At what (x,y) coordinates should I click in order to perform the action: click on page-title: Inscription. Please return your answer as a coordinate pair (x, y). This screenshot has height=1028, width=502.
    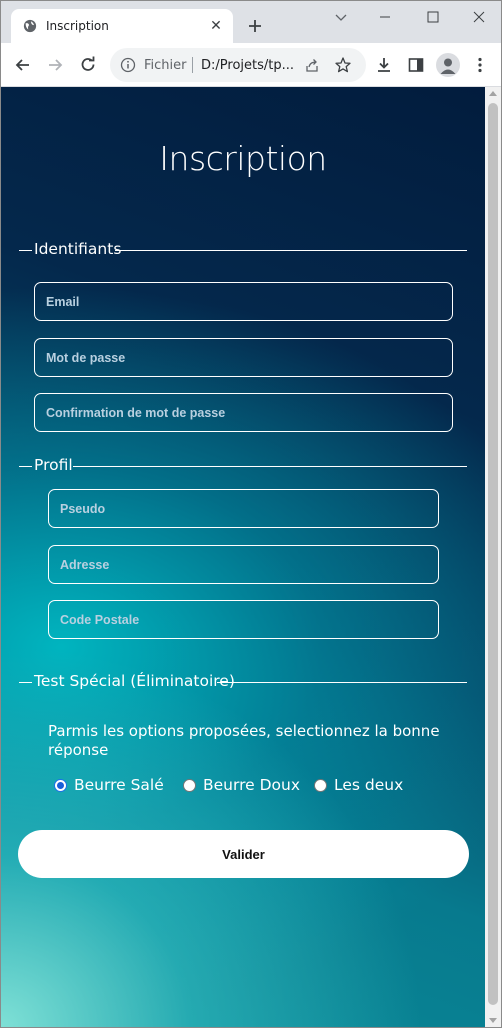
    Looking at the image, I should click on (243, 158).